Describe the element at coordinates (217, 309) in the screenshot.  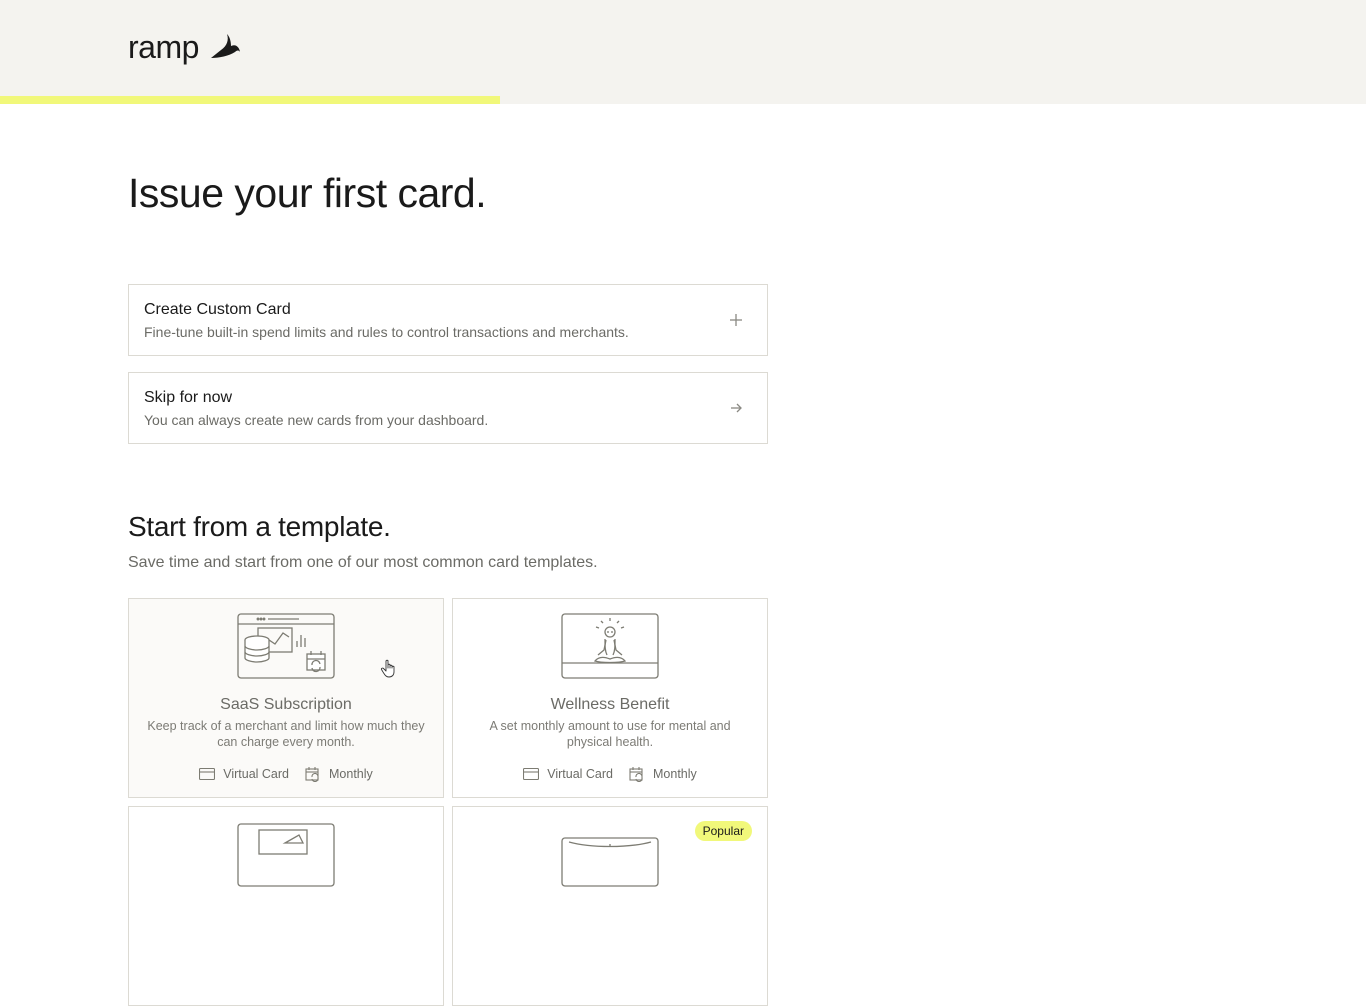
I see `option-title: Create Custom Card` at that location.